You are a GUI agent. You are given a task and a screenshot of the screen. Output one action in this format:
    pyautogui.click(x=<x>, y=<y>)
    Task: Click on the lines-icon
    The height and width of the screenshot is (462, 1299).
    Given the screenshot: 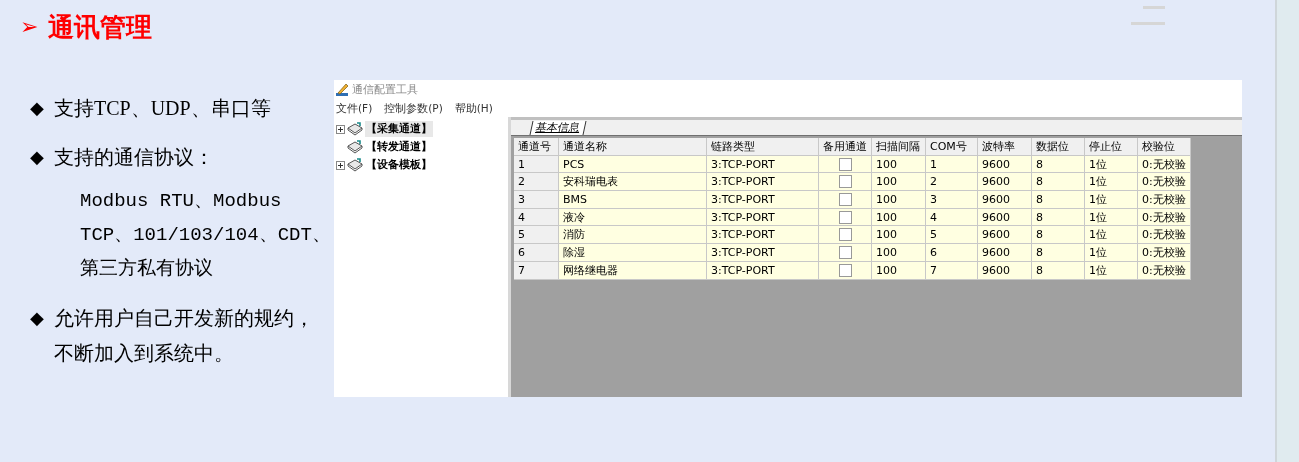 What is the action you would take?
    pyautogui.click(x=1148, y=16)
    